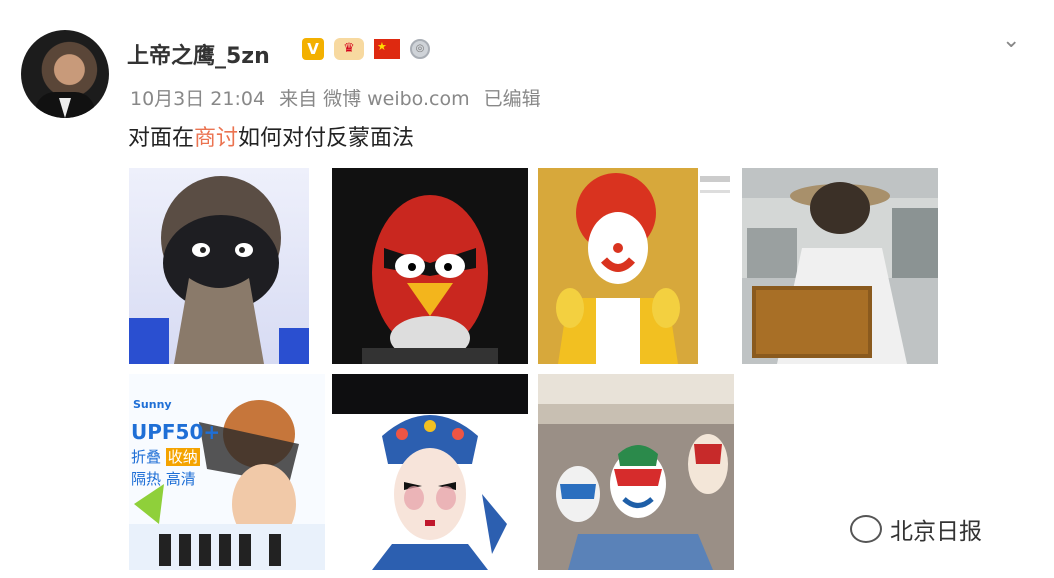 The width and height of the screenshot is (1054, 578). I want to click on ad-fold-label: 折叠 收纳, so click(165, 457).